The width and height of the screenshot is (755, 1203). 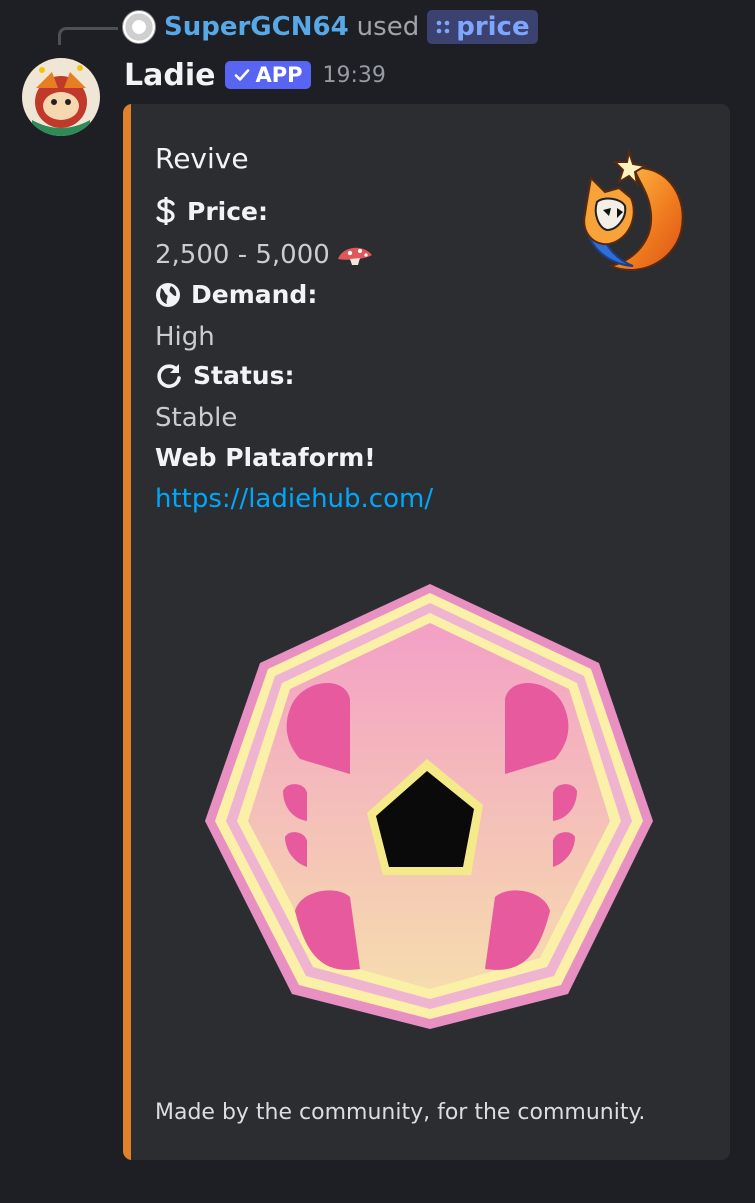 I want to click on reply-connector-line, so click(x=88, y=36).